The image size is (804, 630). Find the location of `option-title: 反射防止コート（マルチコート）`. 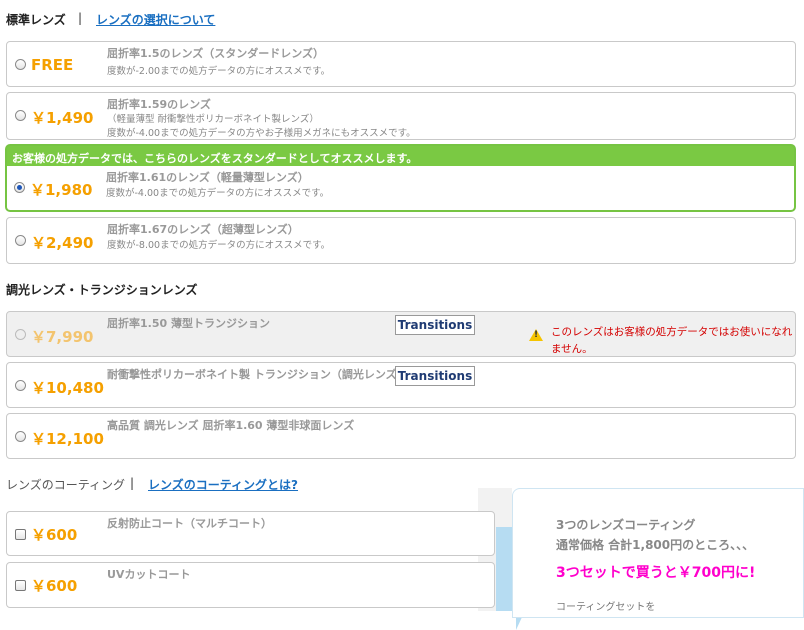

option-title: 反射防止コート（マルチコート） is located at coordinates (189, 523).